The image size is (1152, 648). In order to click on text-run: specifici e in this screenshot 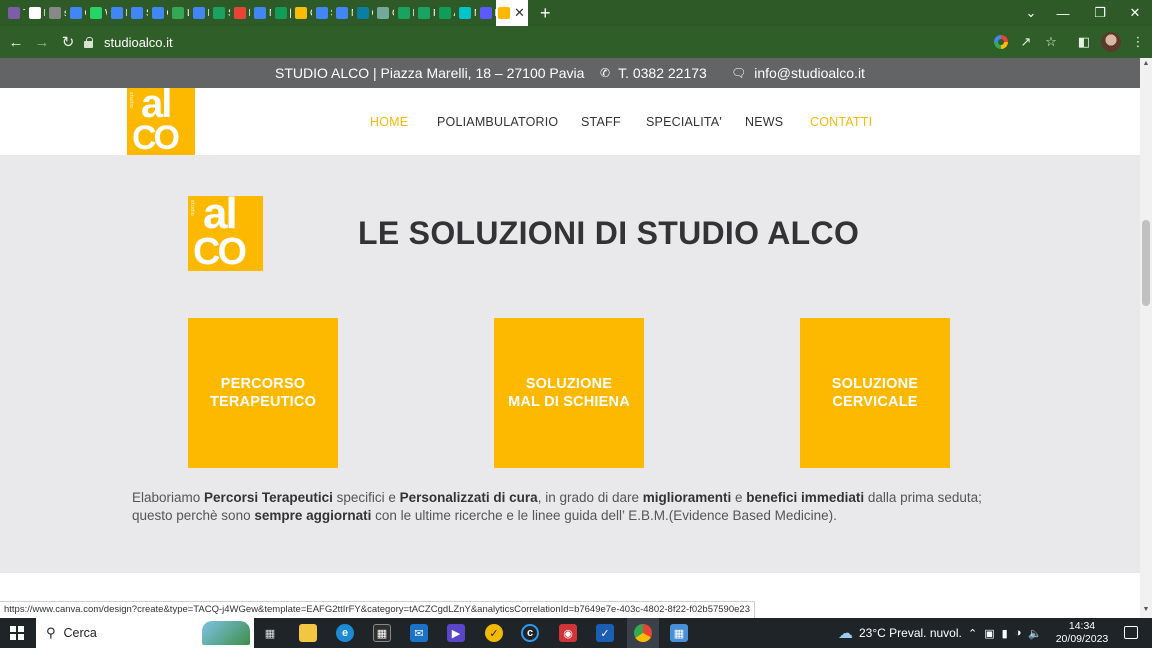, I will do `click(366, 497)`.